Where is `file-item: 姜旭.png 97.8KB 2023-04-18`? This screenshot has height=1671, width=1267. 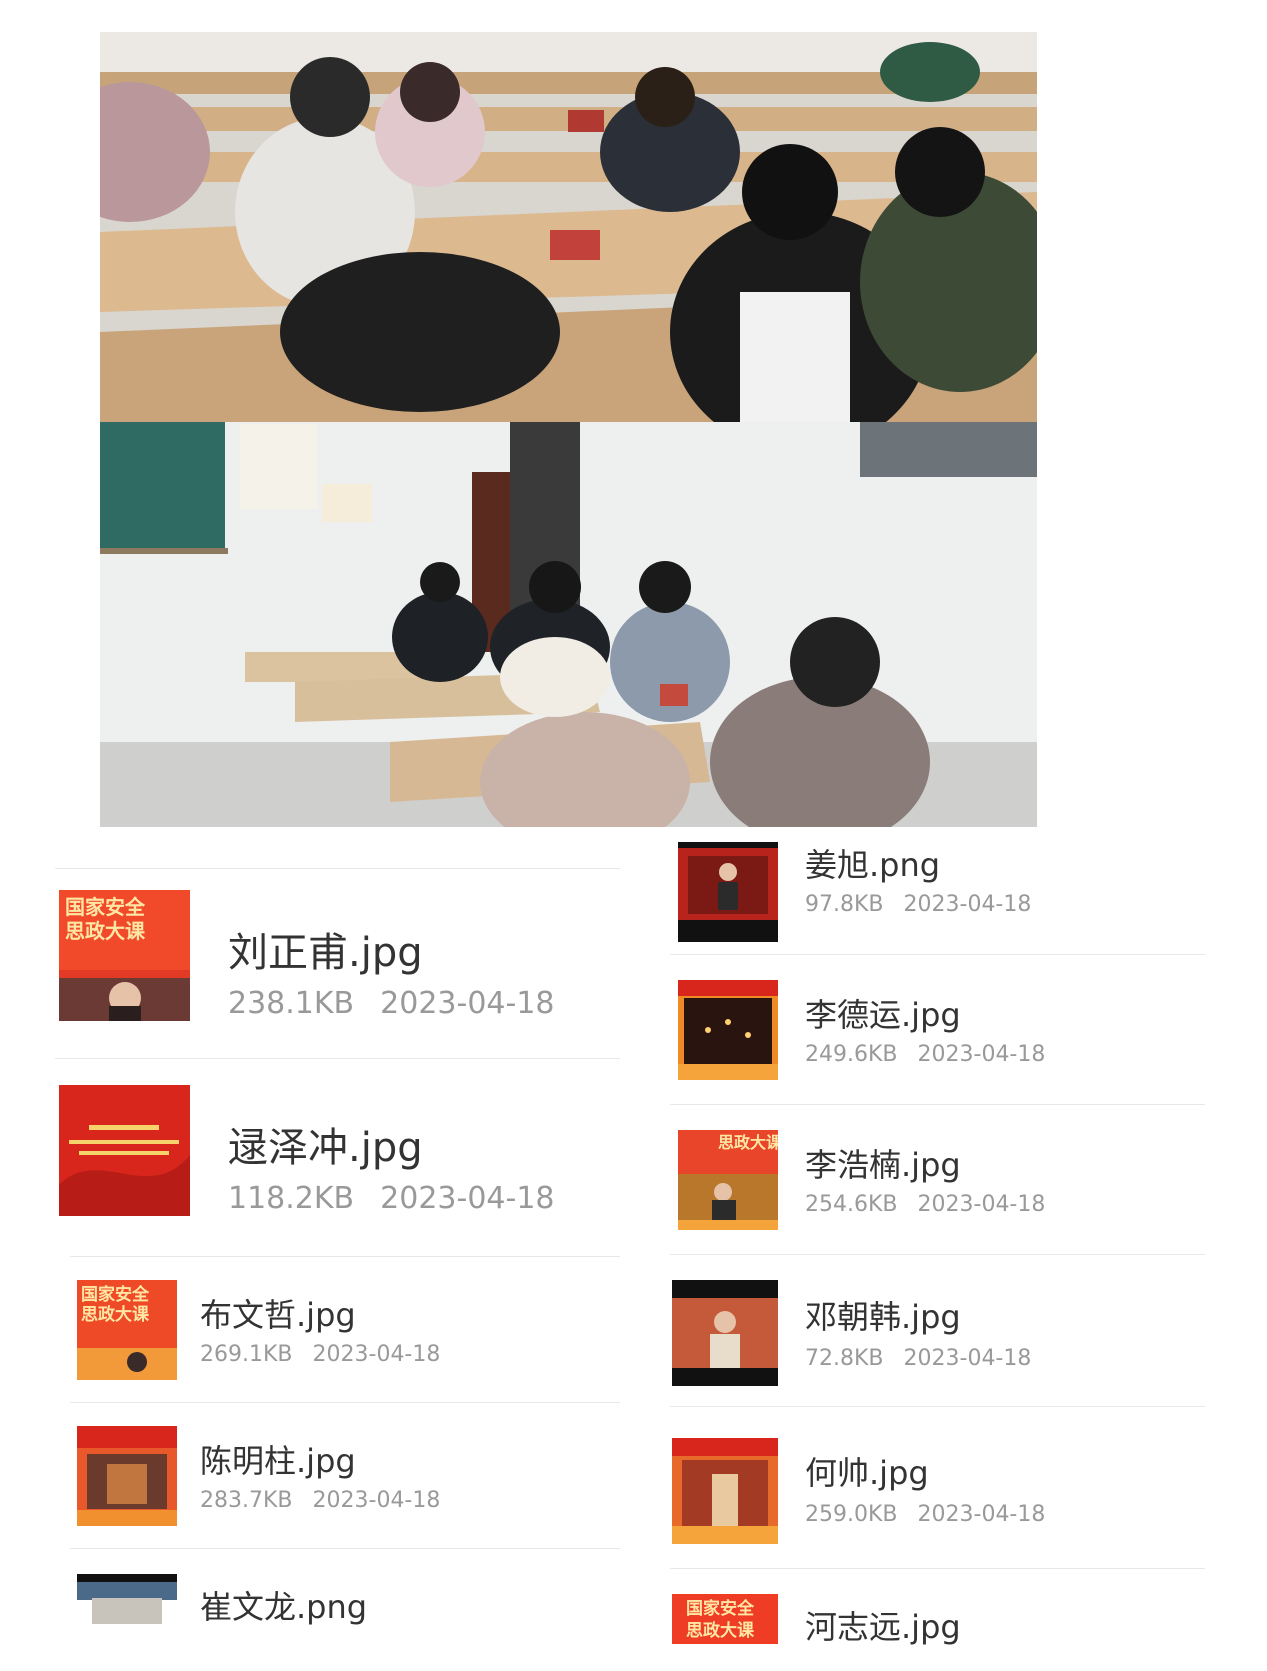 file-item: 姜旭.png 97.8KB 2023-04-18 is located at coordinates (937, 891).